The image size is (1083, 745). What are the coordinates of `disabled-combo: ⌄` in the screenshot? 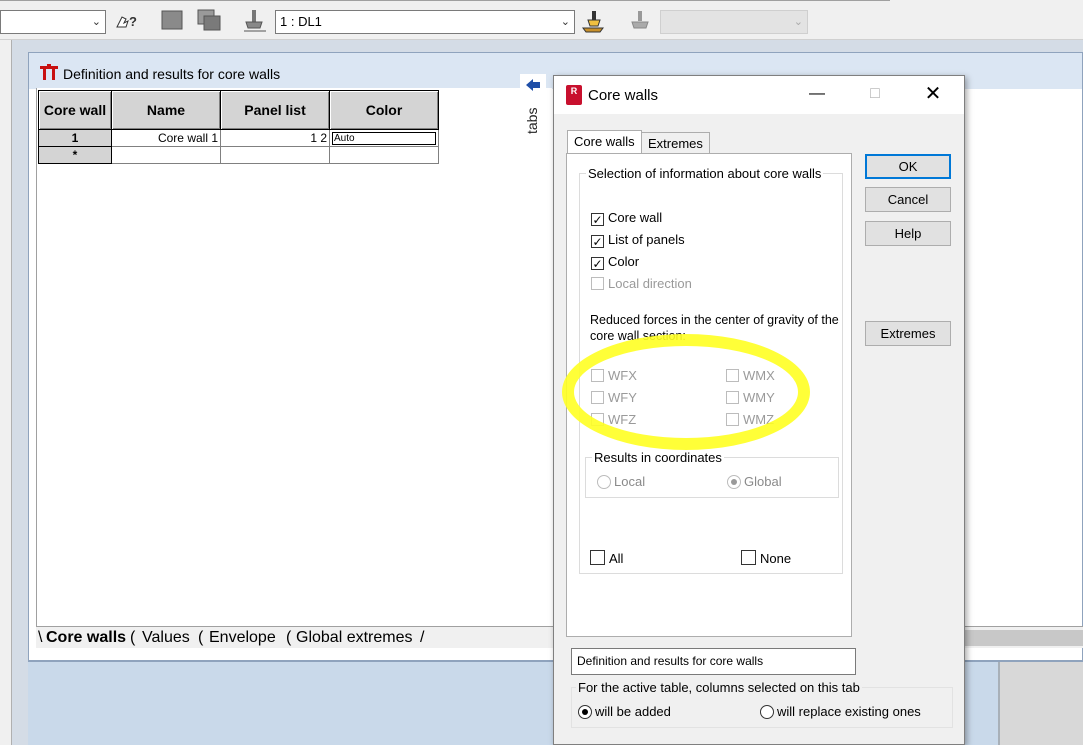 It's located at (734, 22).